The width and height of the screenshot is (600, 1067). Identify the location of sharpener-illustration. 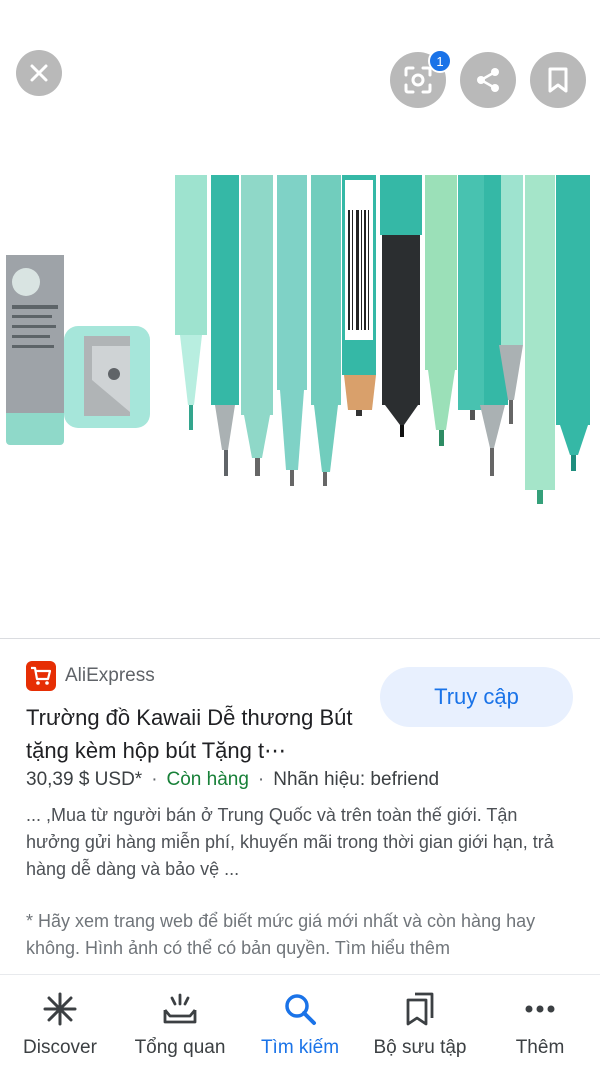
(107, 377).